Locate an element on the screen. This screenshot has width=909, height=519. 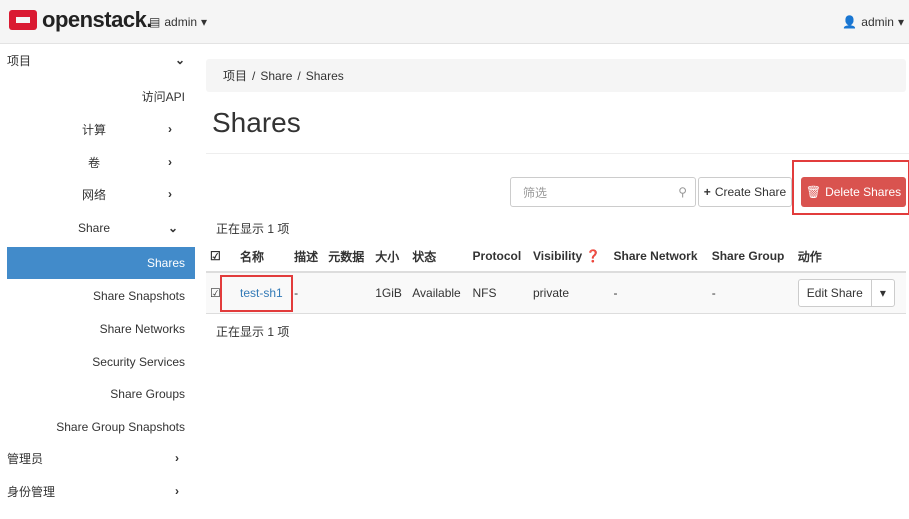
items-count-bottom: 正在显示 1 项 is located at coordinates (253, 332).